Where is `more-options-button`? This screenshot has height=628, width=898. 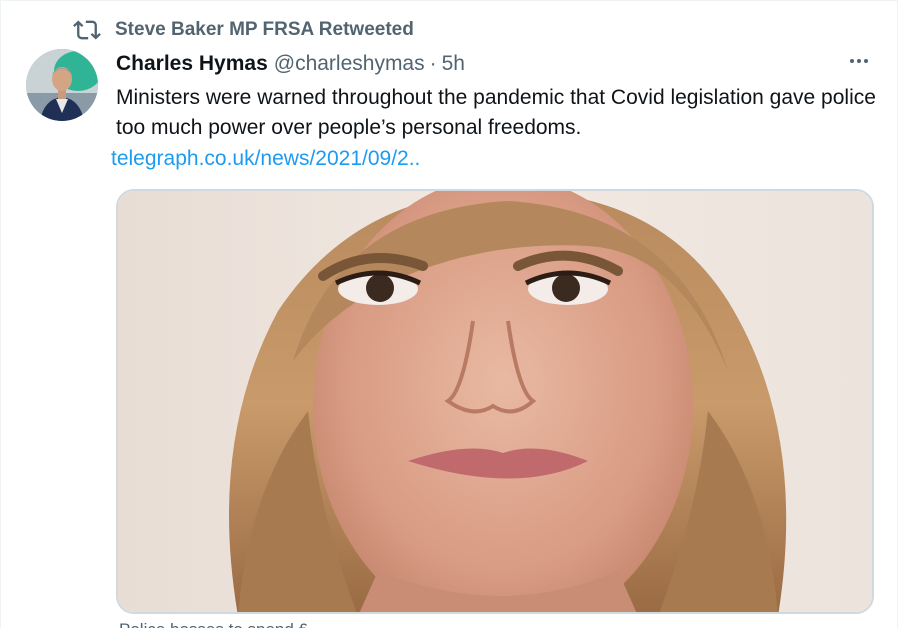 more-options-button is located at coordinates (859, 63).